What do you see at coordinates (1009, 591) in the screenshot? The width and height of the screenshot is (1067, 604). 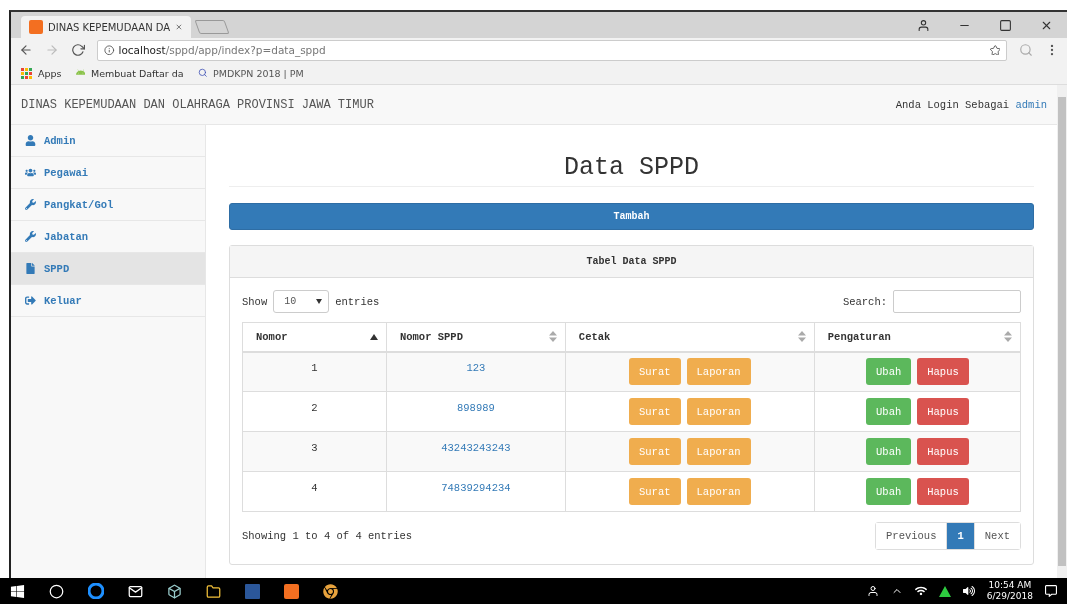 I see `clock: 10:54 AM 6/29/2018` at bounding box center [1009, 591].